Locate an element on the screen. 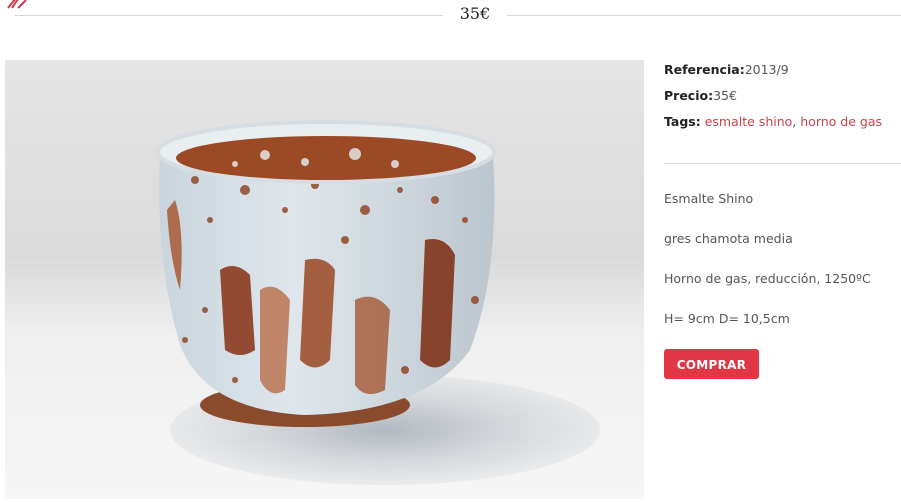 This screenshot has height=502, width=901. price-label: Precio: is located at coordinates (689, 95).